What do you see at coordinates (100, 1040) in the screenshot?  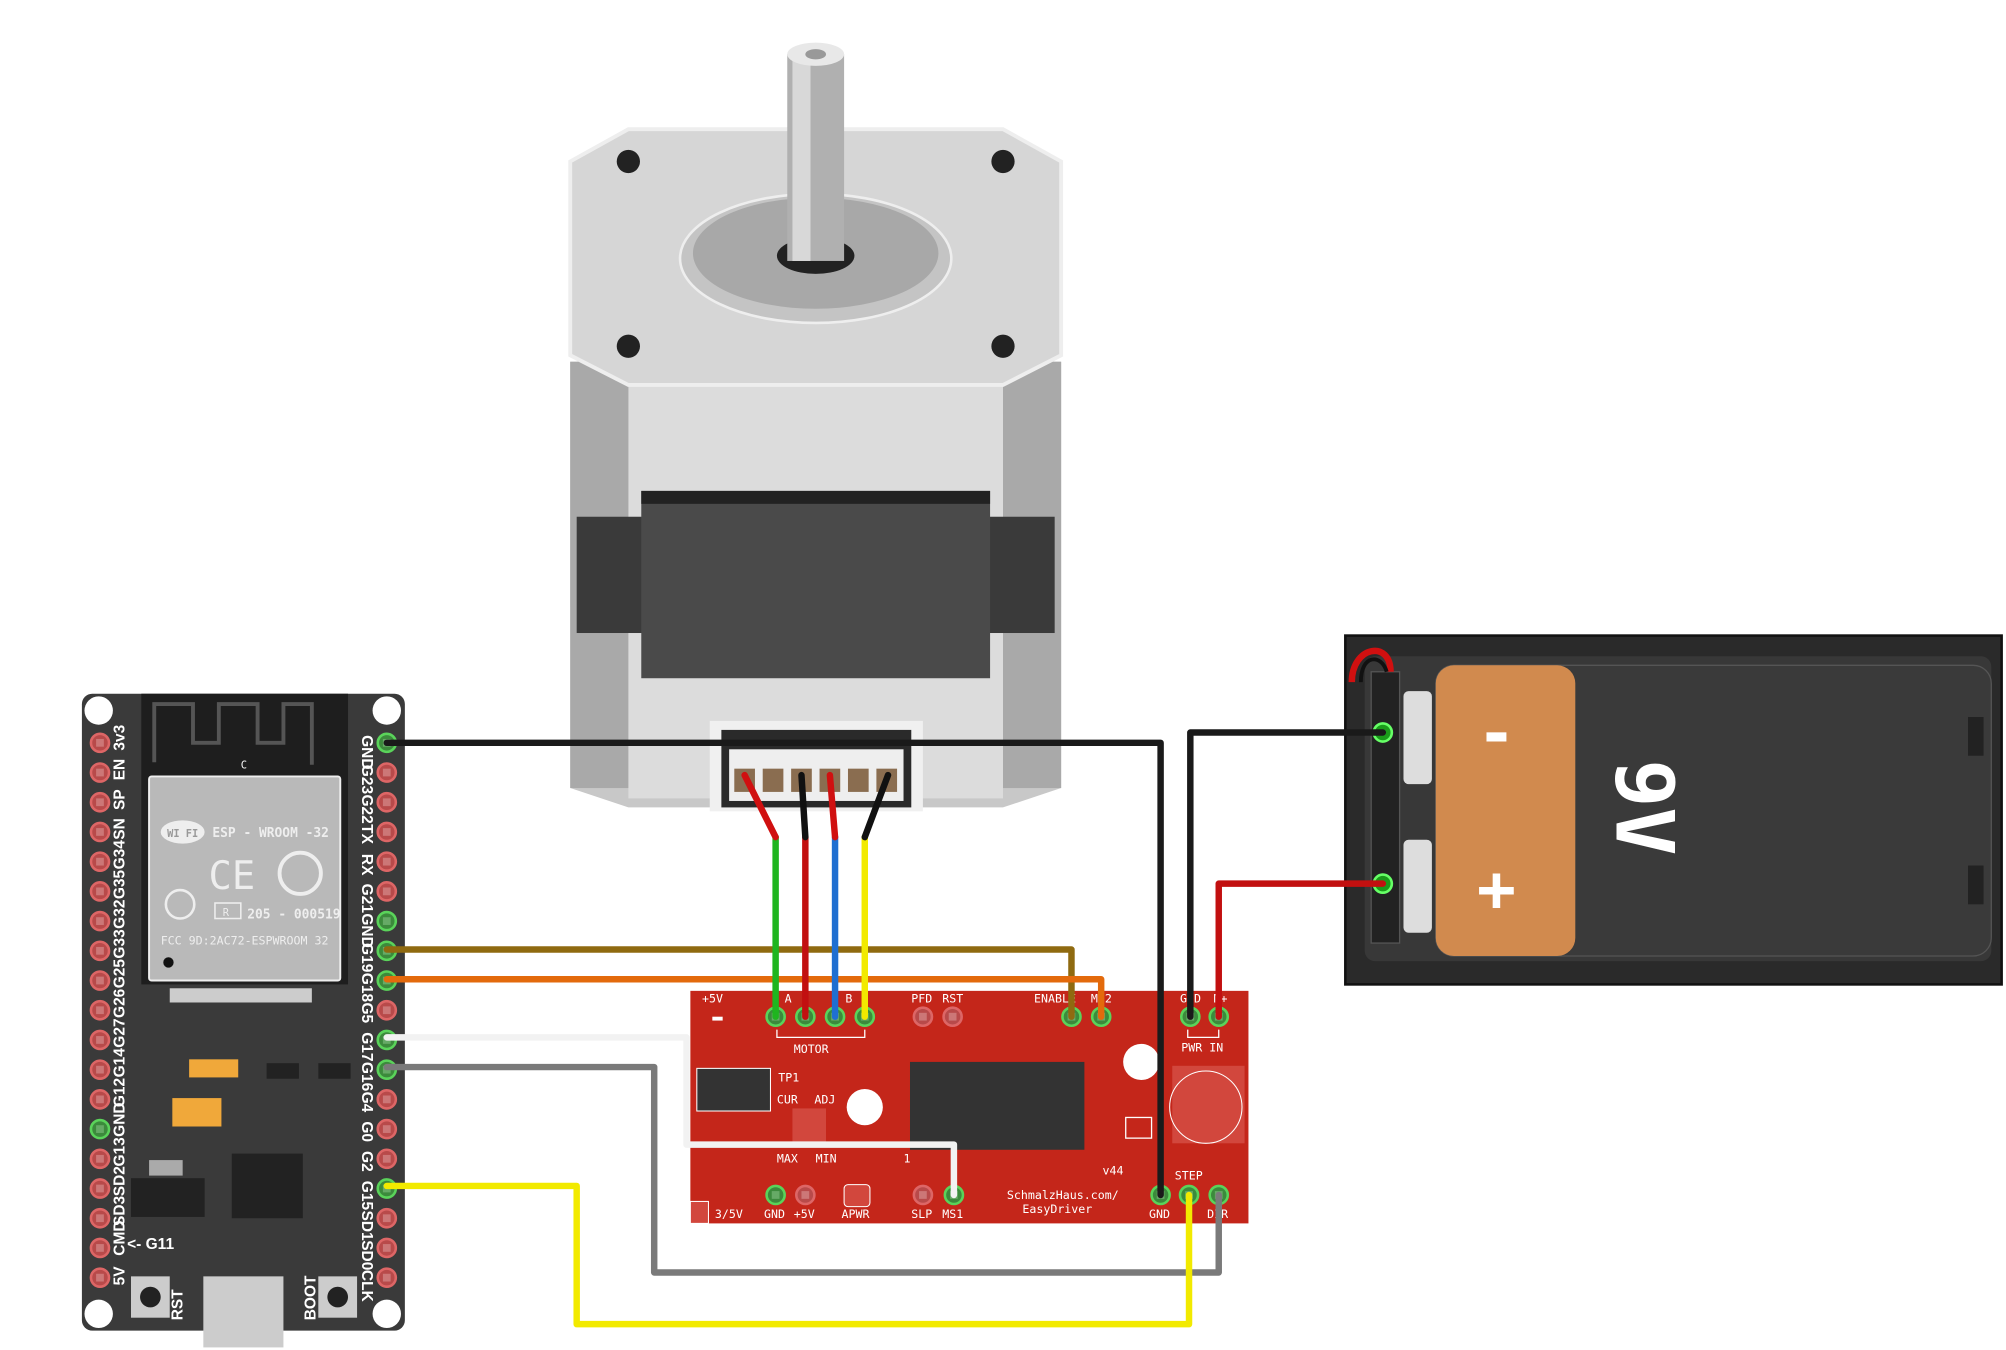 I see `esp-pin-left-10-pad` at bounding box center [100, 1040].